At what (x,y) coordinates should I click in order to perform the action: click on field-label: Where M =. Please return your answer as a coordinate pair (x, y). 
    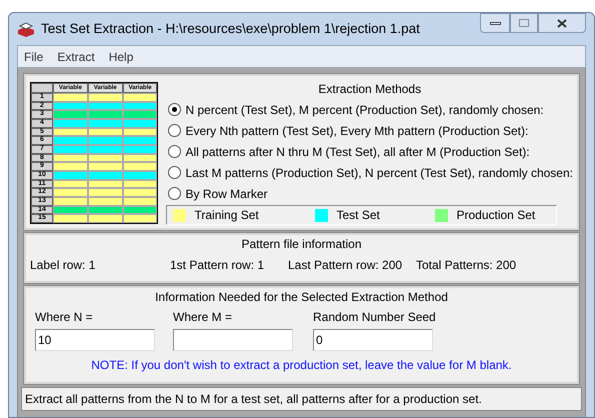
    Looking at the image, I should click on (203, 317).